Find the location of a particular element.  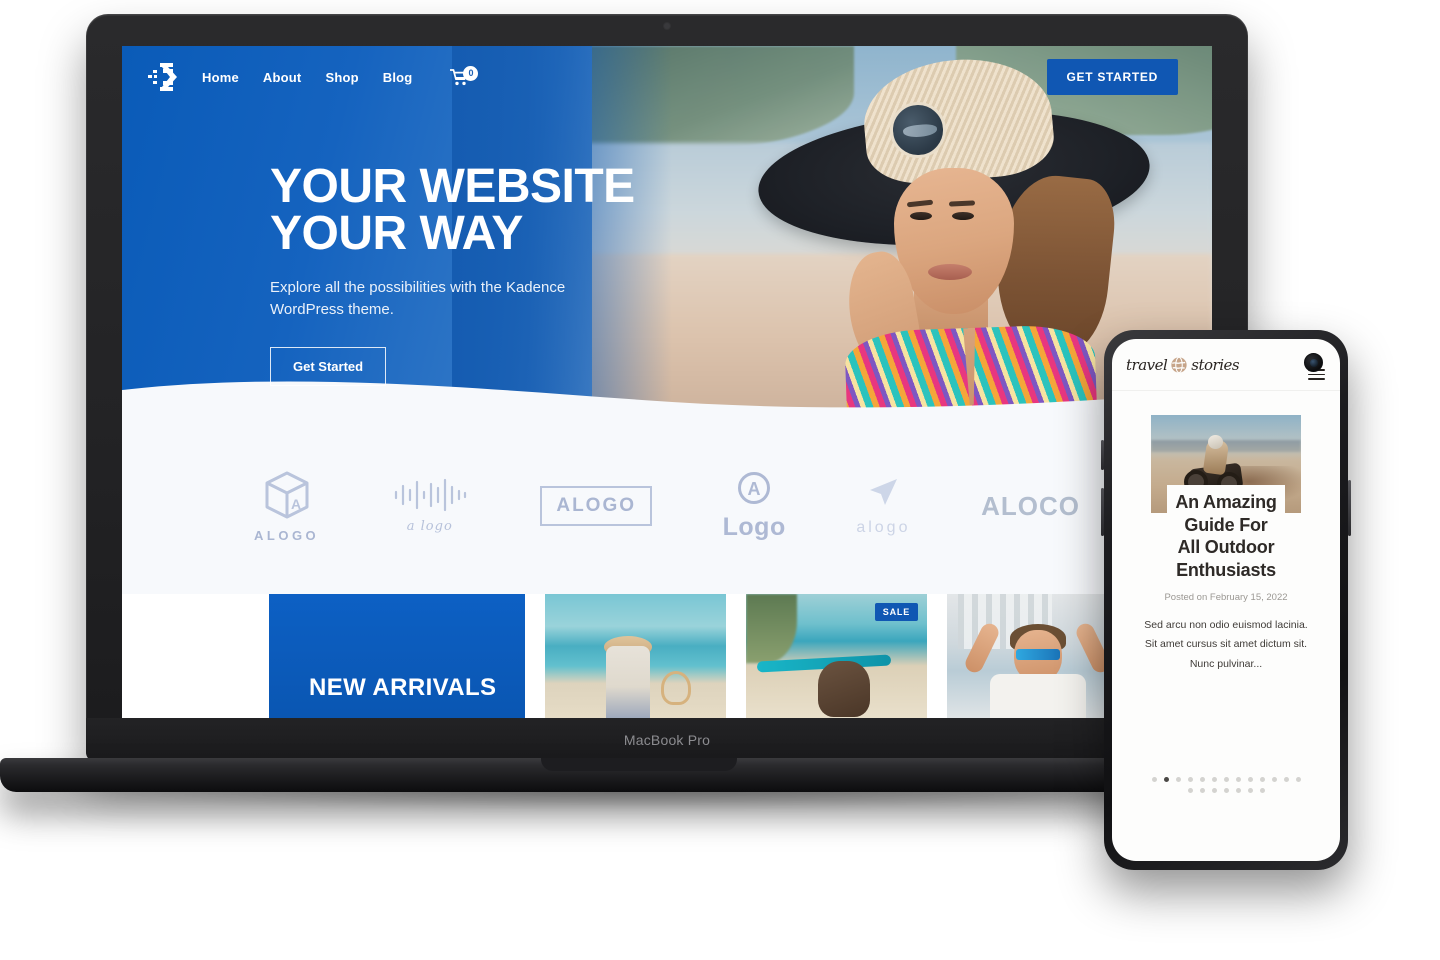

client-logo-5-label: alogo is located at coordinates (883, 527).